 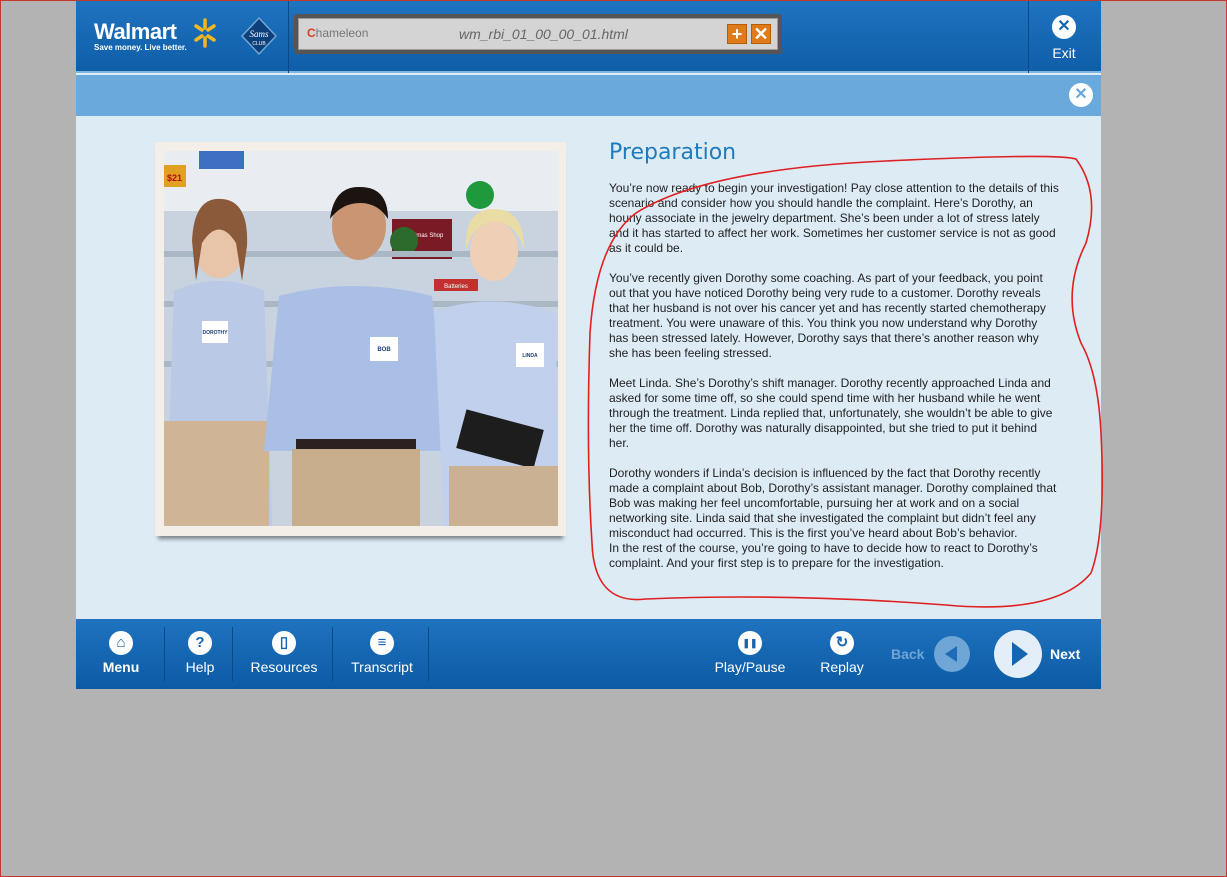 I want to click on back-button, so click(x=952, y=654).